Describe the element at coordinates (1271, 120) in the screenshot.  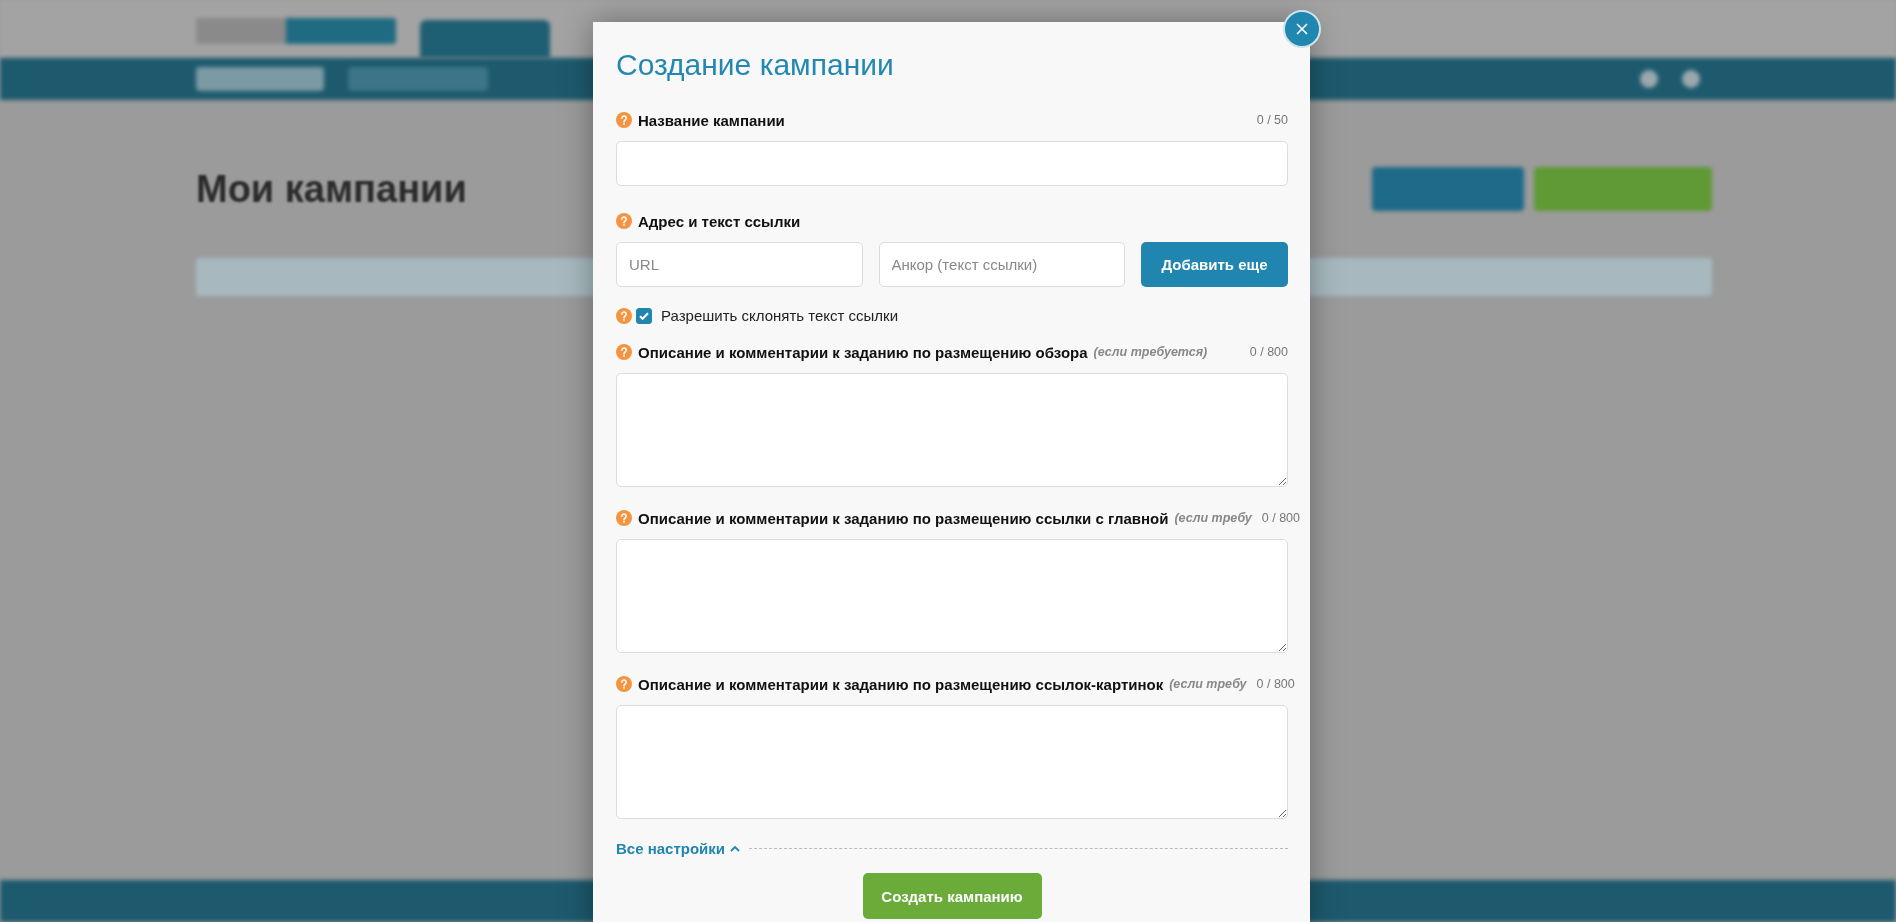
I see `character-counter: 0 / 50` at that location.